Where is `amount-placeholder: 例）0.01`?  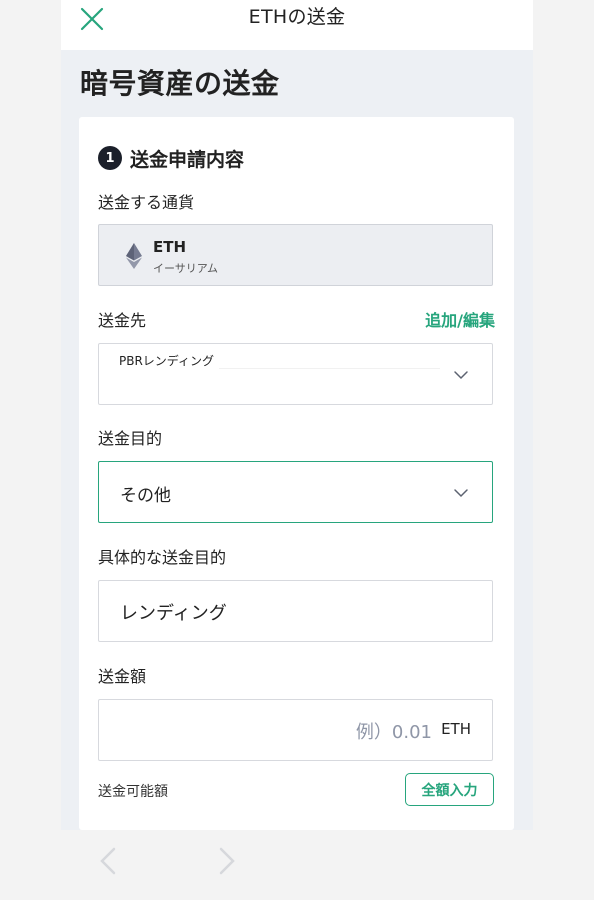 amount-placeholder: 例）0.01 is located at coordinates (393, 732).